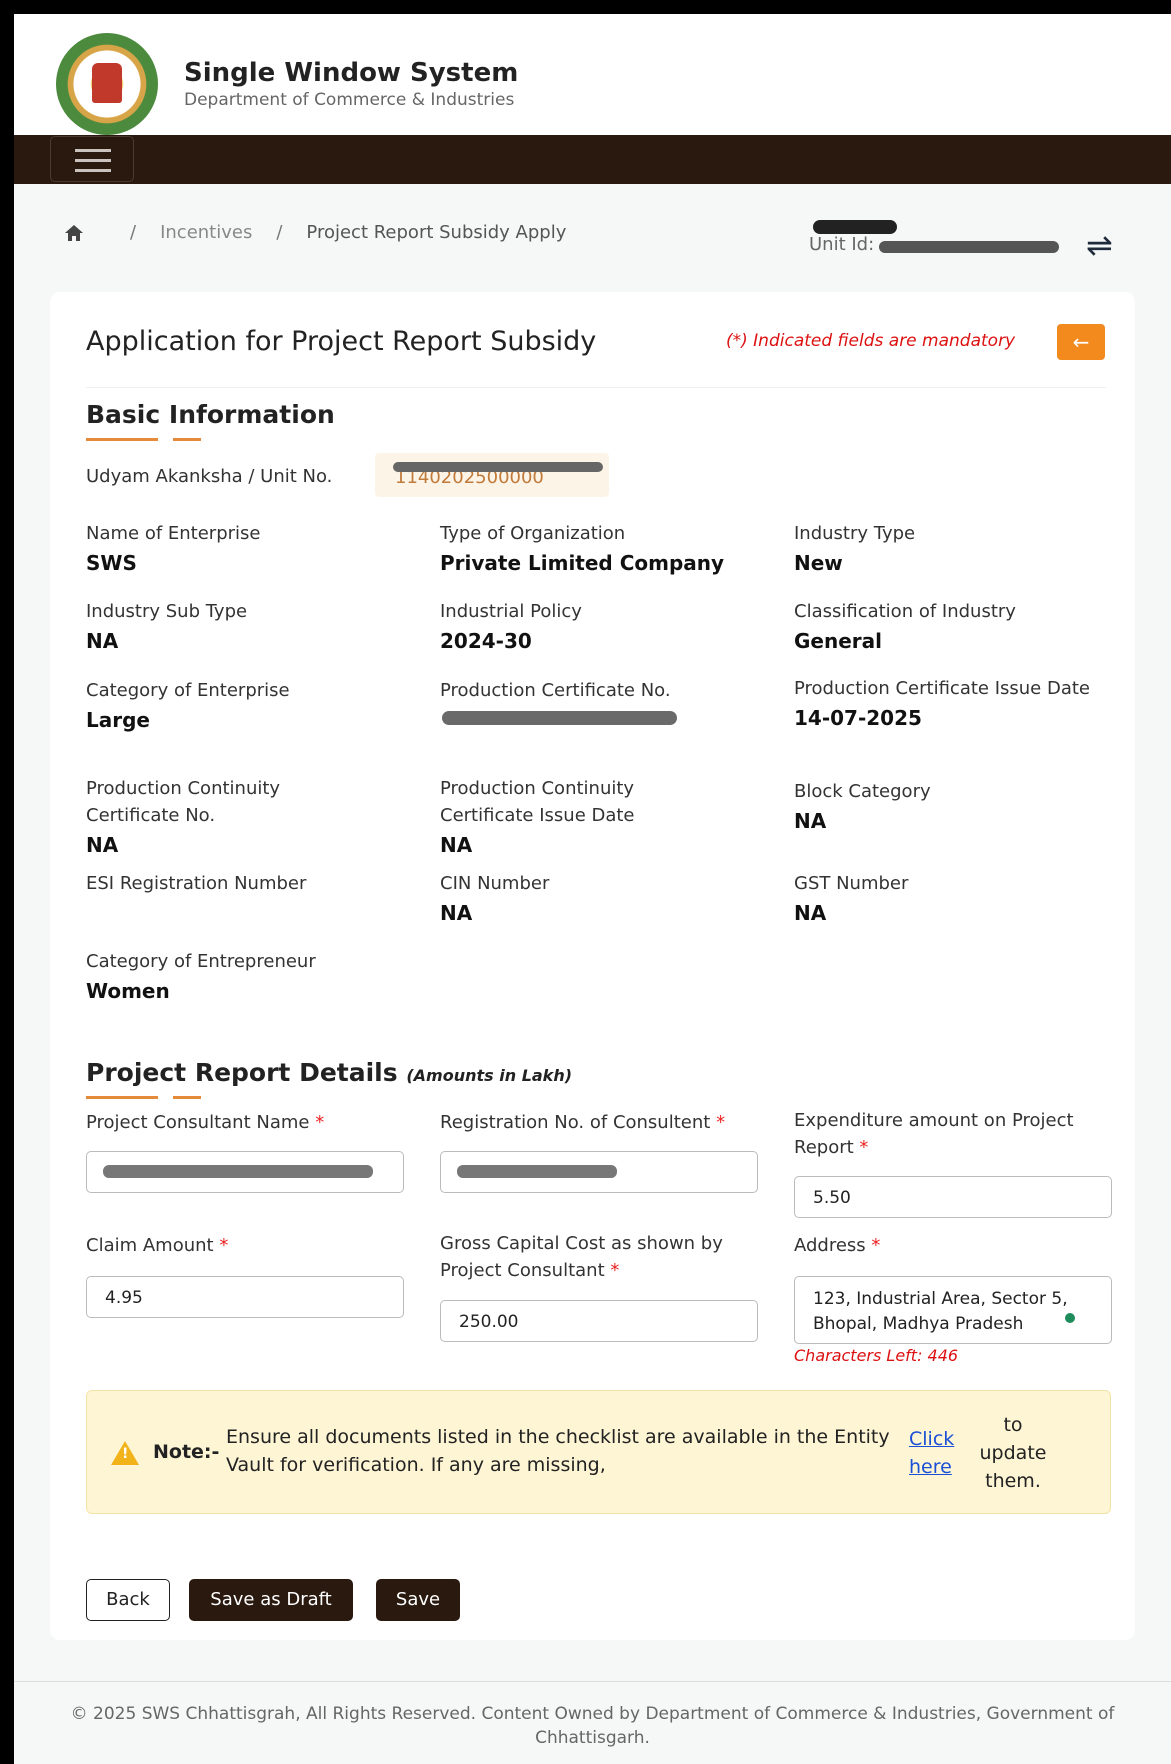 The image size is (1171, 1764). What do you see at coordinates (111, 563) in the screenshot?
I see `field-value: SWS` at bounding box center [111, 563].